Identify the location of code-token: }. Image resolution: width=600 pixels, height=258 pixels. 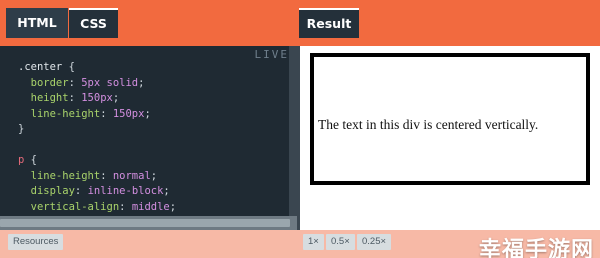
(21, 129).